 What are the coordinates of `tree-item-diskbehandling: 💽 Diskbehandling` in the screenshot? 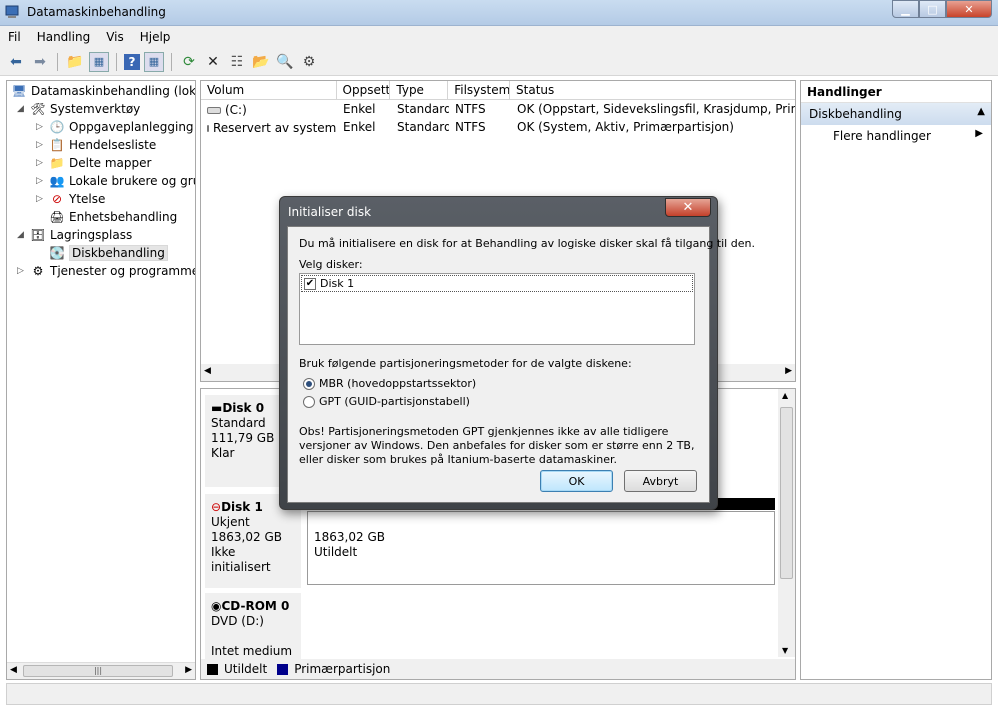 It's located at (108, 253).